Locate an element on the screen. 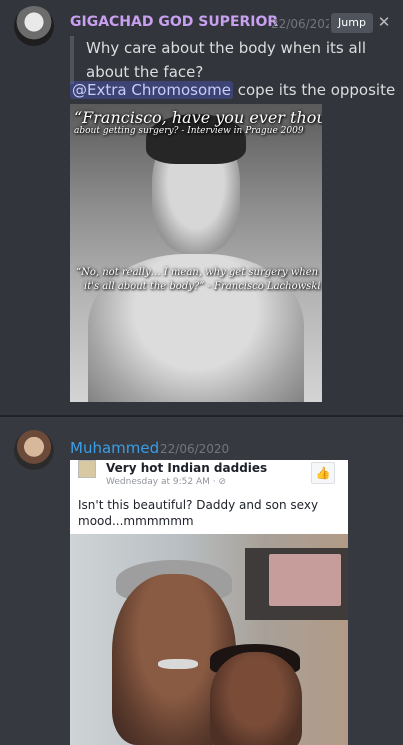  close-icon: ✕ is located at coordinates (384, 22).